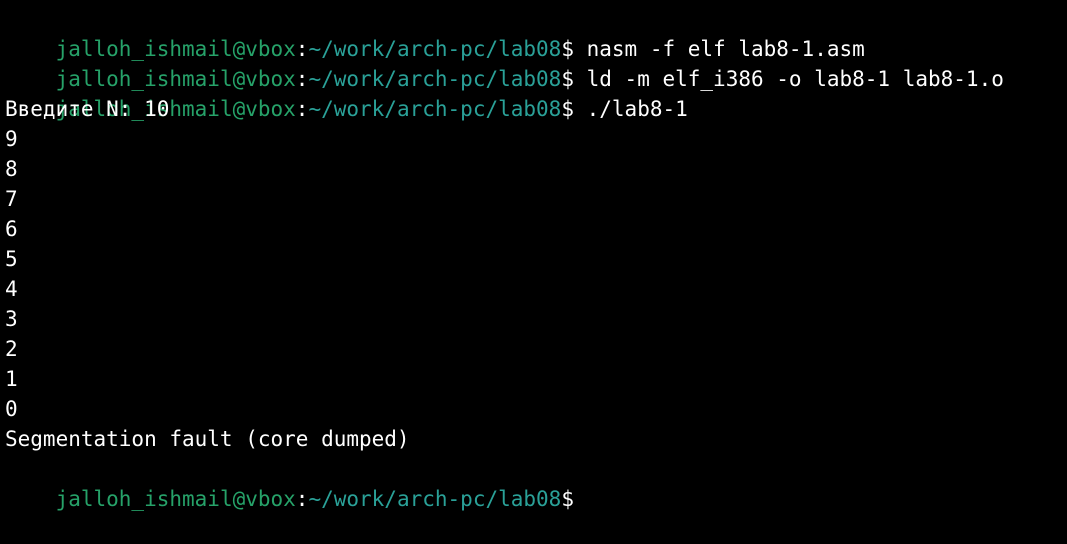 Image resolution: width=1067 pixels, height=544 pixels. What do you see at coordinates (11, 169) in the screenshot?
I see `output-line: 8` at bounding box center [11, 169].